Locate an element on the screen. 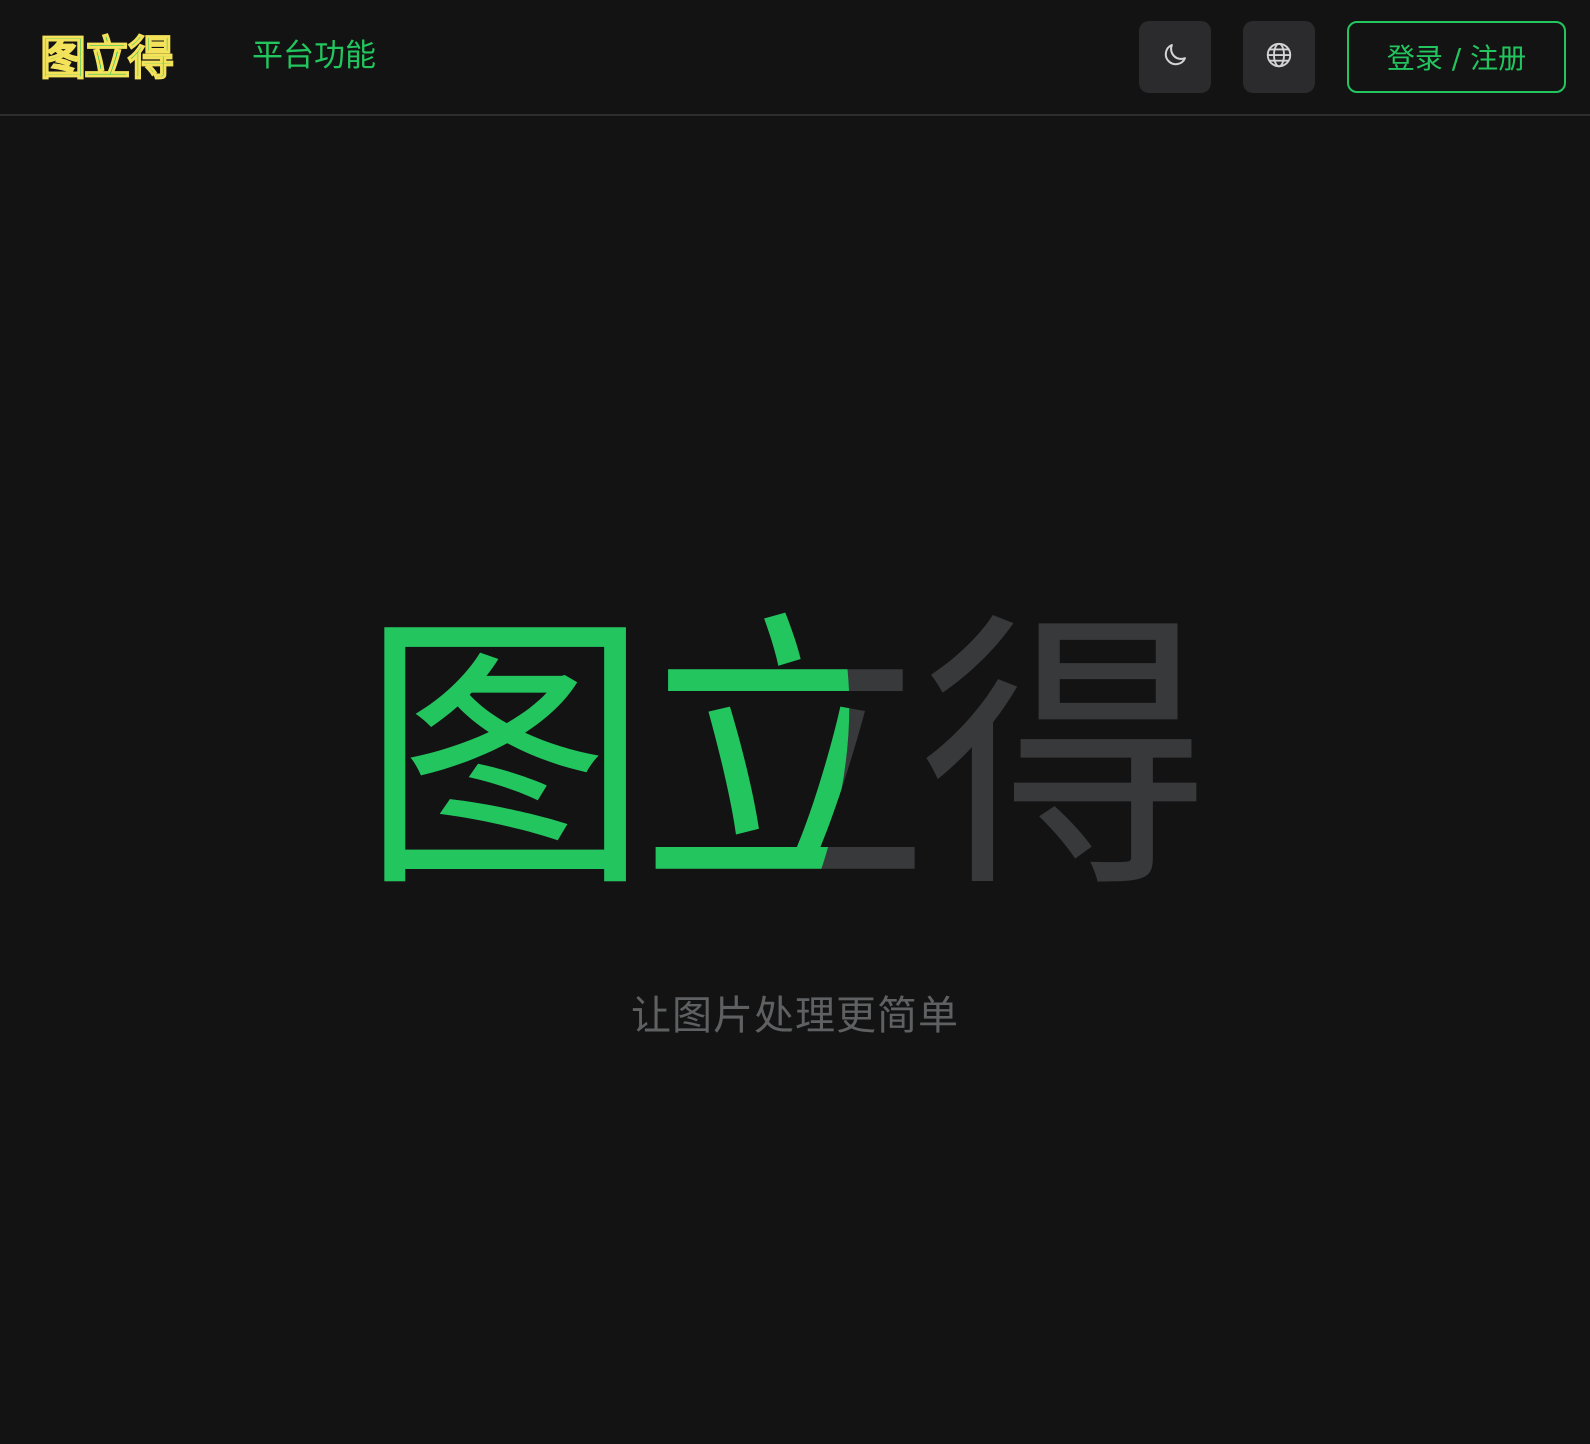  brand-logo: 图立得 is located at coordinates (108, 56).